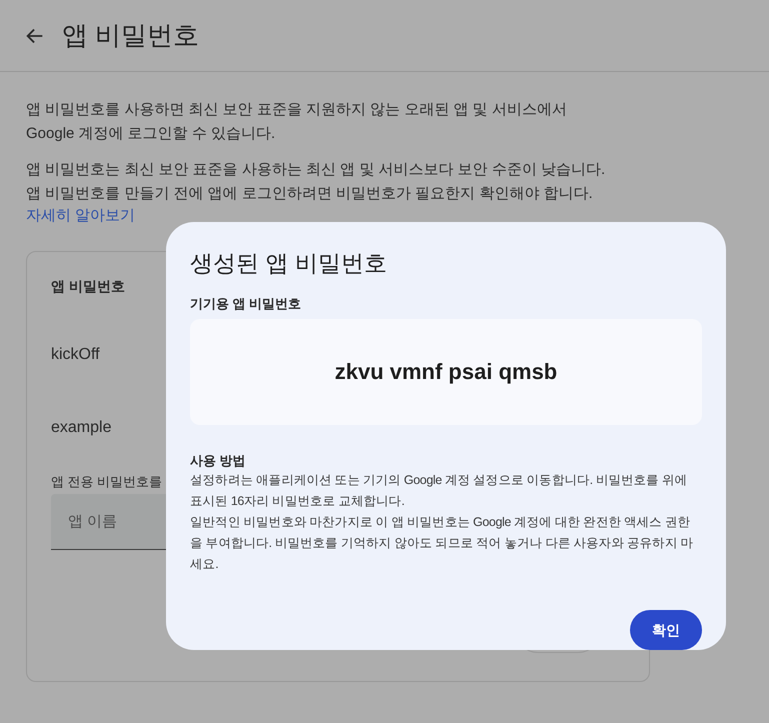 This screenshot has height=723, width=769. I want to click on howto-text: 설정하려는 애플리케이션 또는 기기의 Google 계정 설정으로 이동합니다. 비밀번호를 위에 표시된 16자리 비밀번호로 교체합니다., so click(439, 491).